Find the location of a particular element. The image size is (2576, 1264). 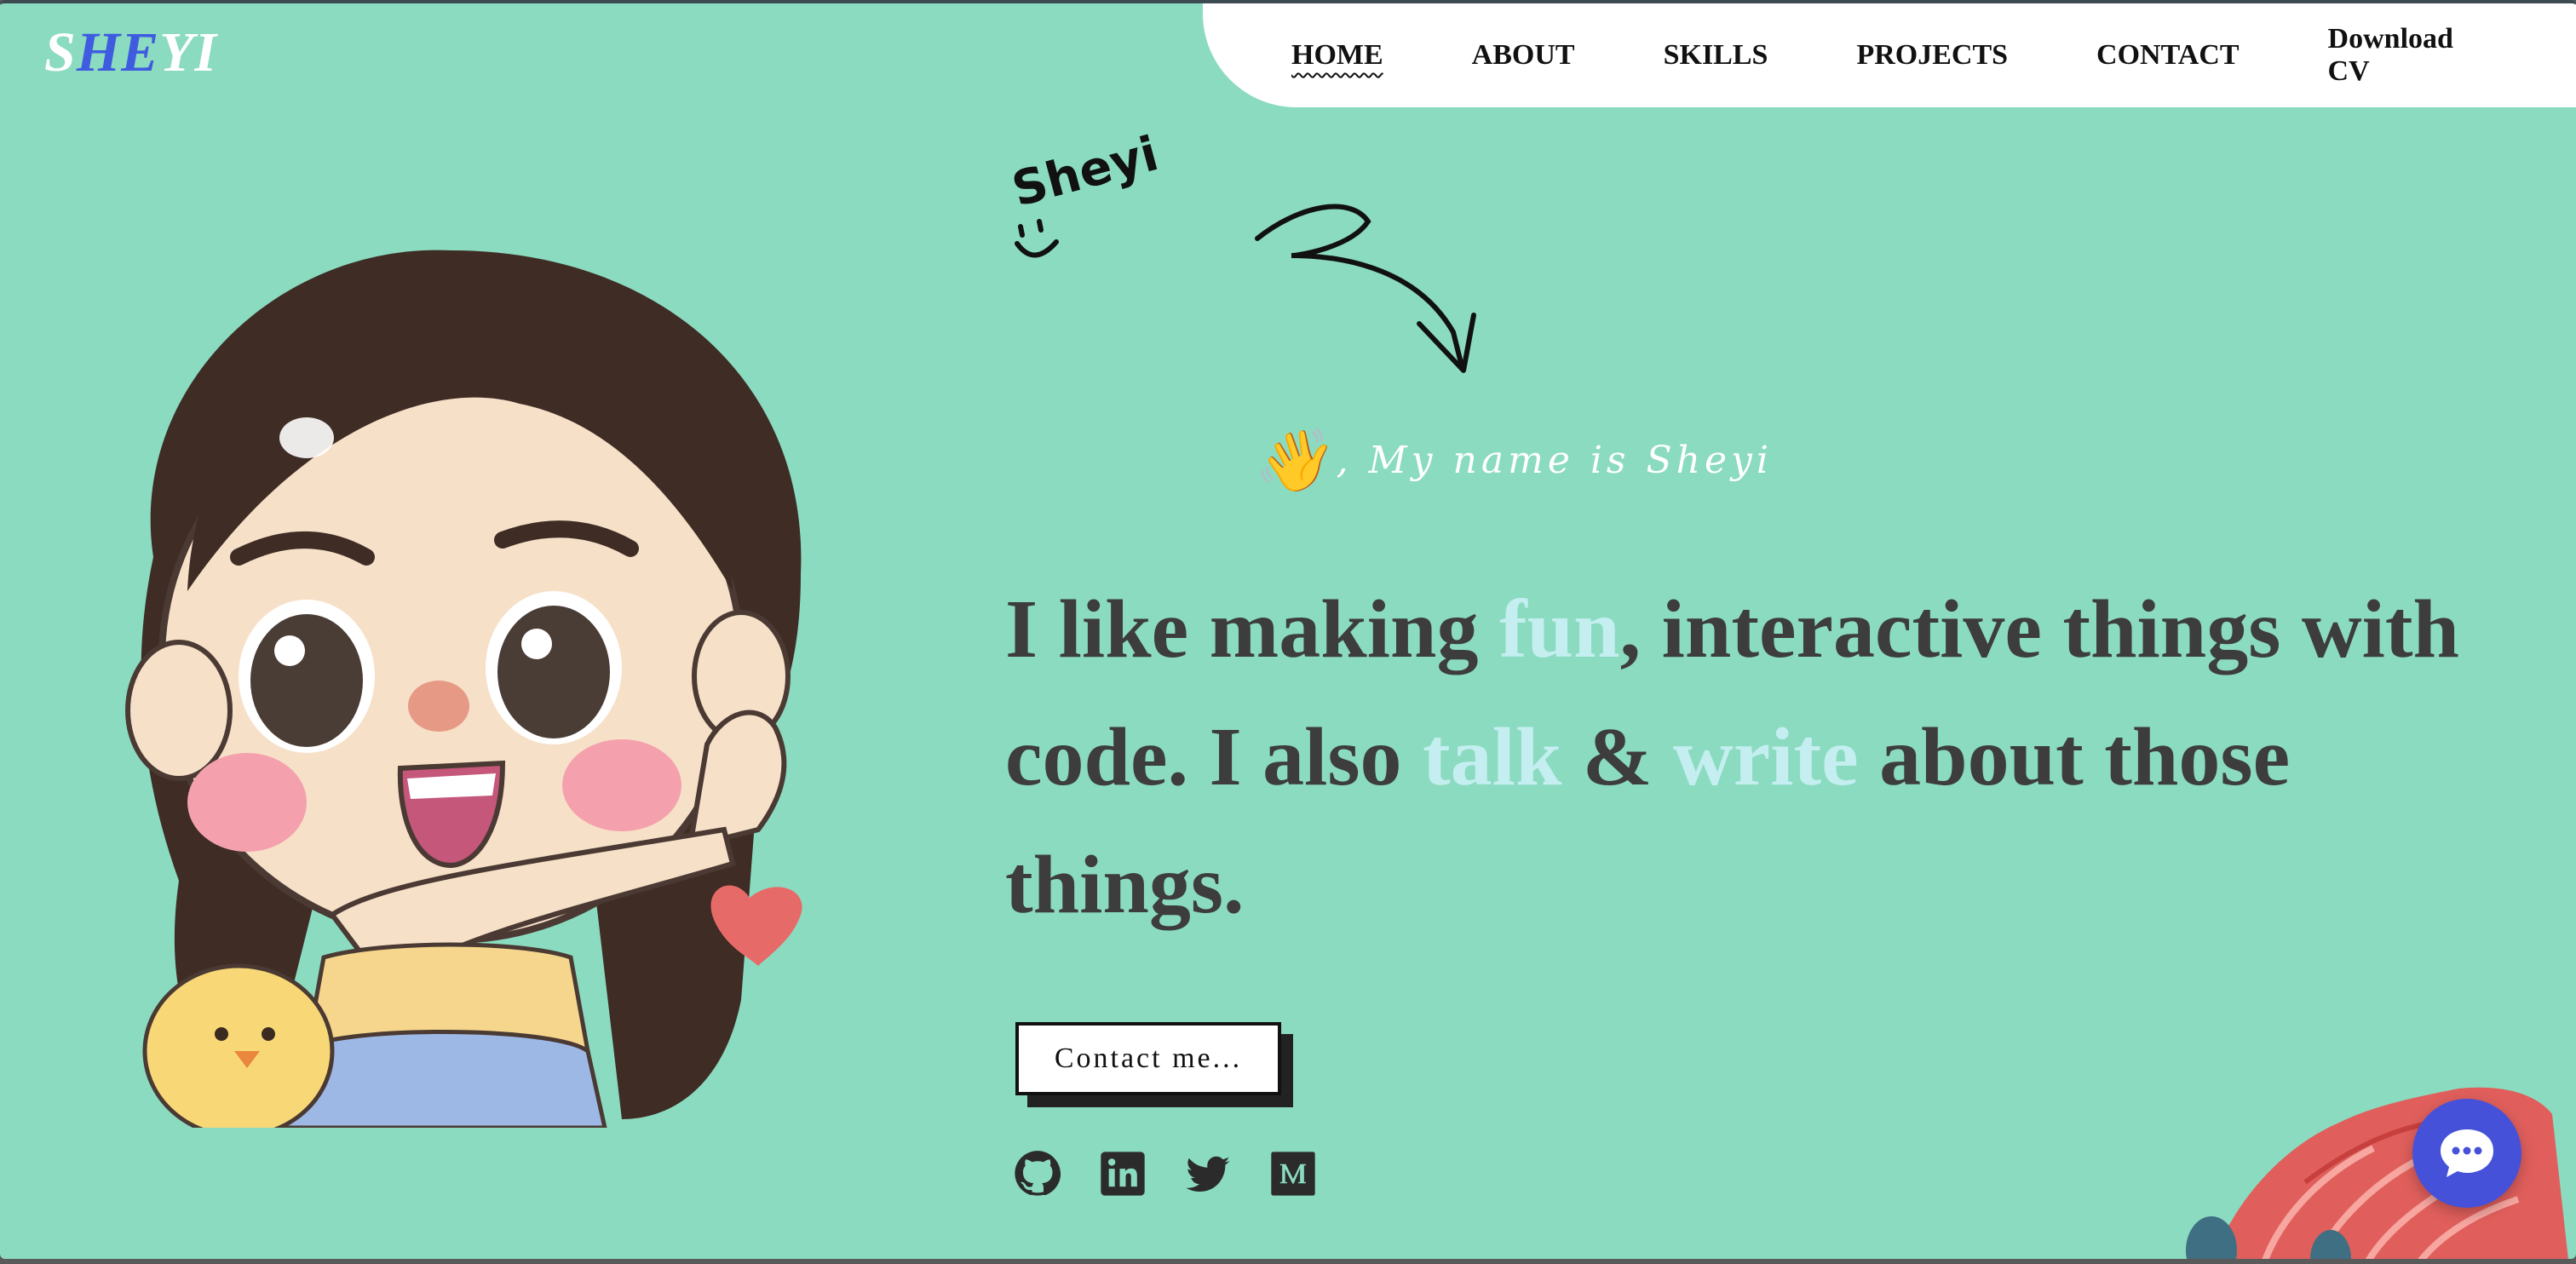

nav-about: ABOUT is located at coordinates (1523, 56).